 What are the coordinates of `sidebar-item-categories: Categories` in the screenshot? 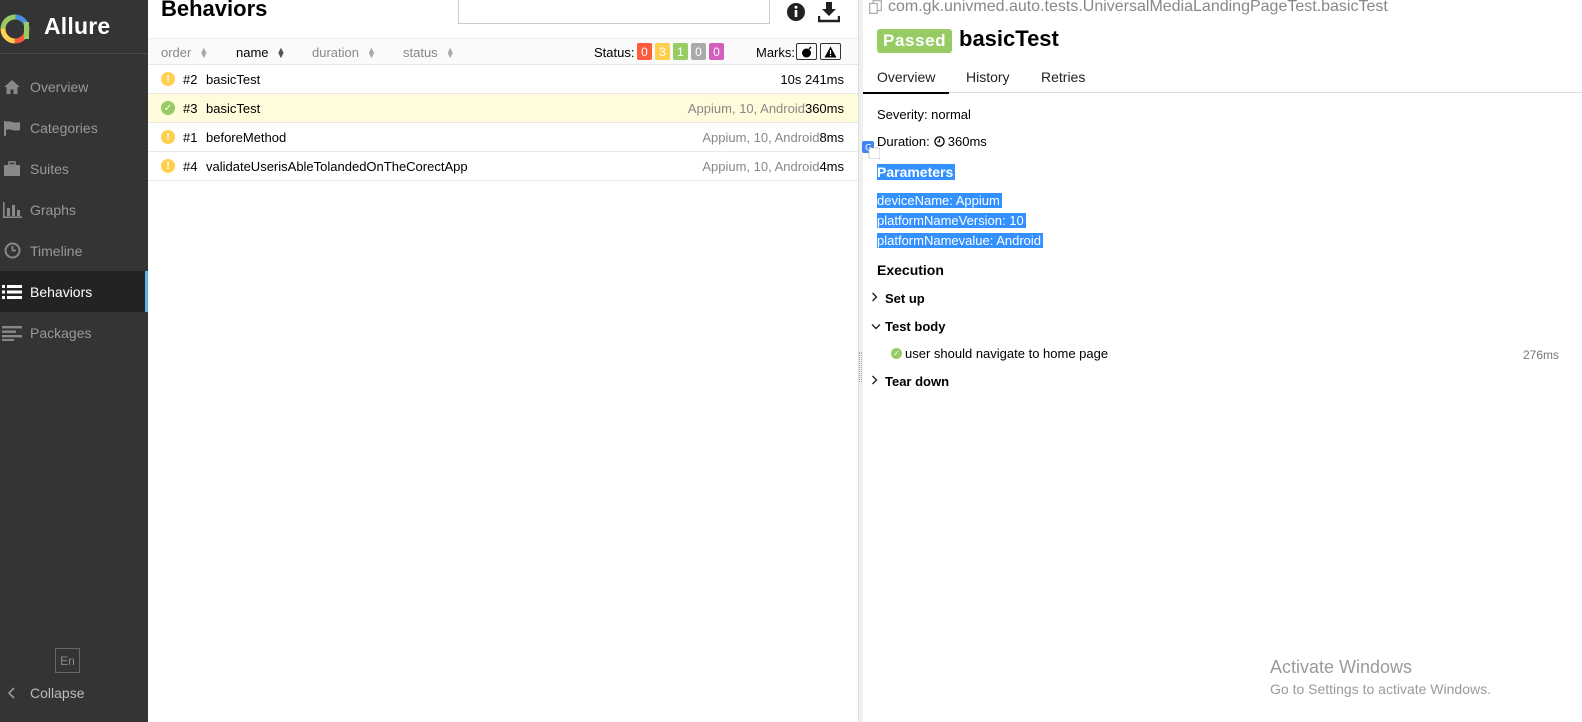 It's located at (74, 127).